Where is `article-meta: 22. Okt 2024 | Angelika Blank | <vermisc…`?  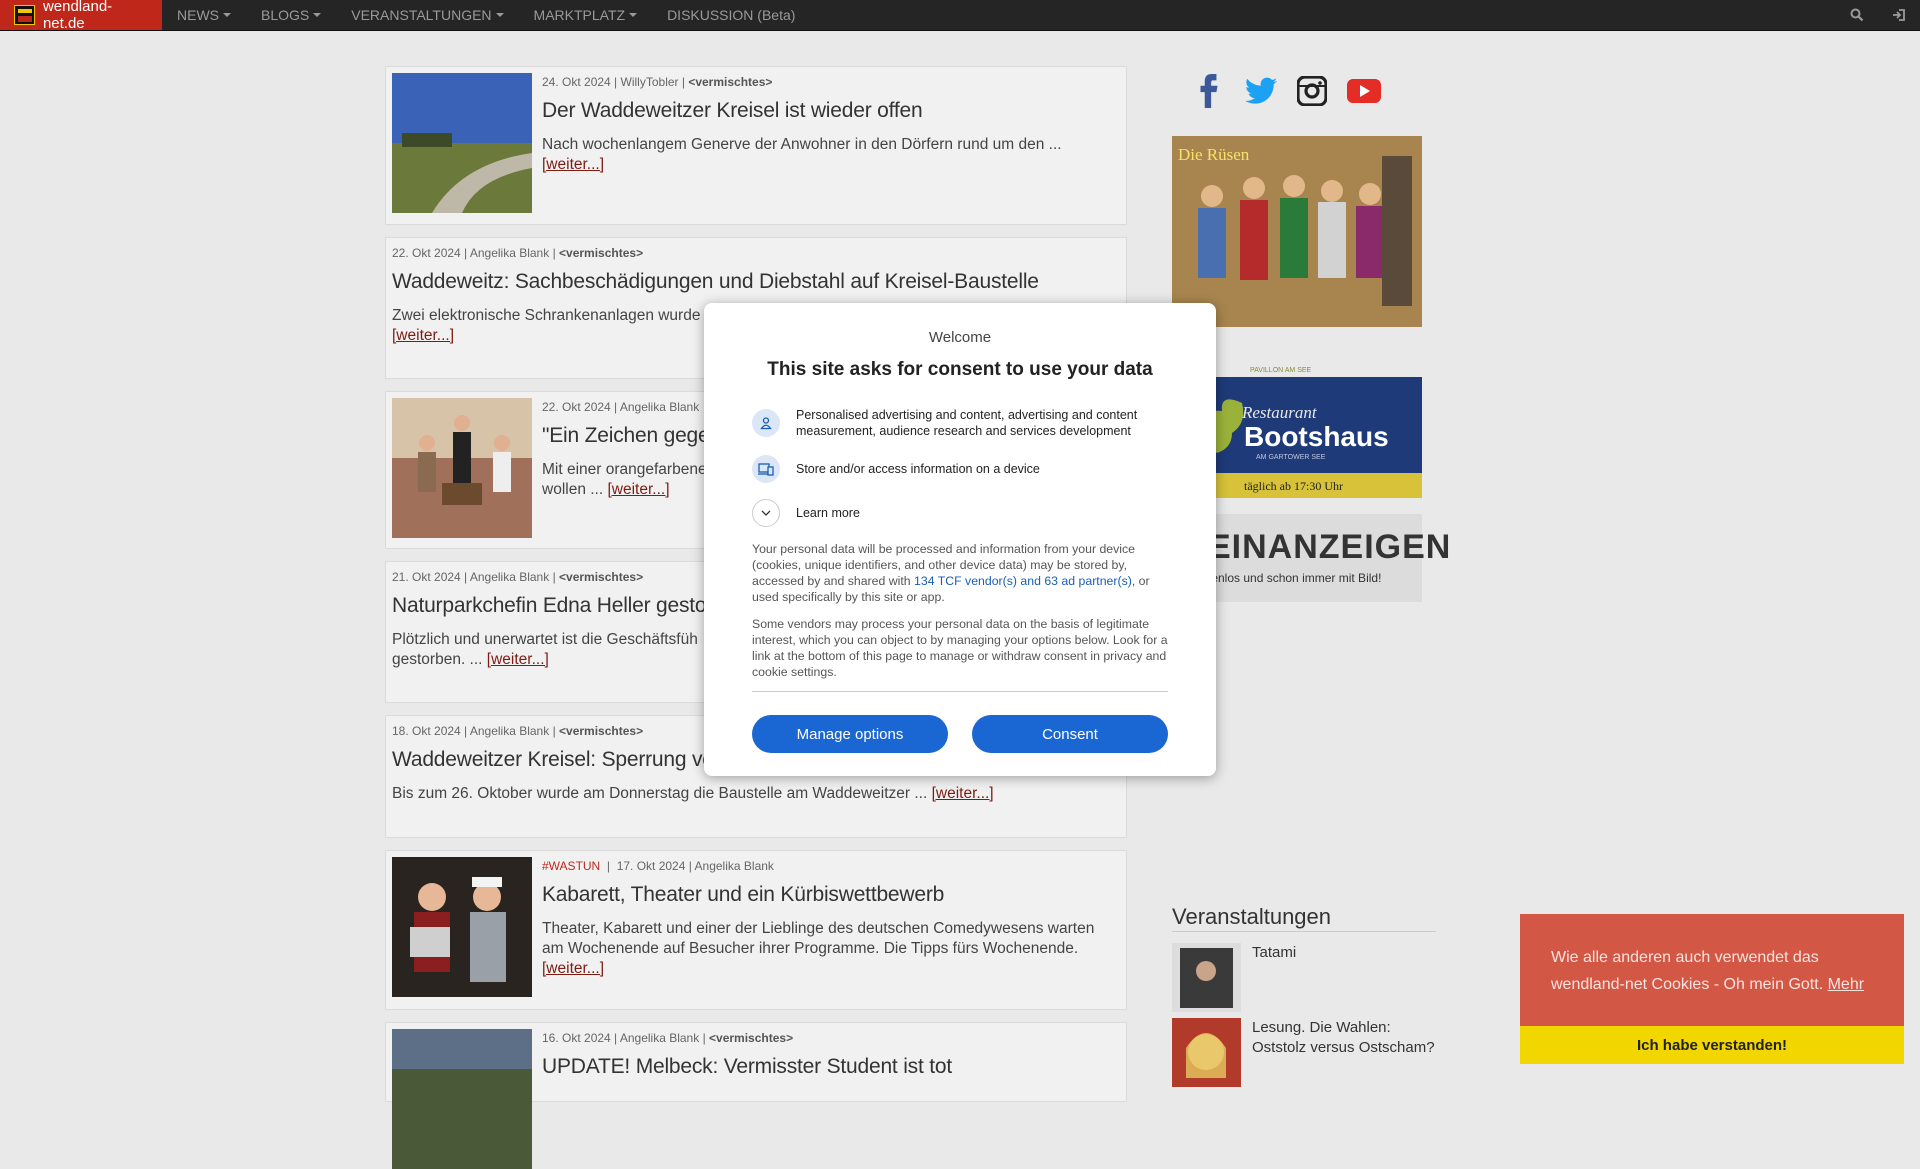 article-meta: 22. Okt 2024 | Angelika Blank | <vermisc… is located at coordinates (518, 253).